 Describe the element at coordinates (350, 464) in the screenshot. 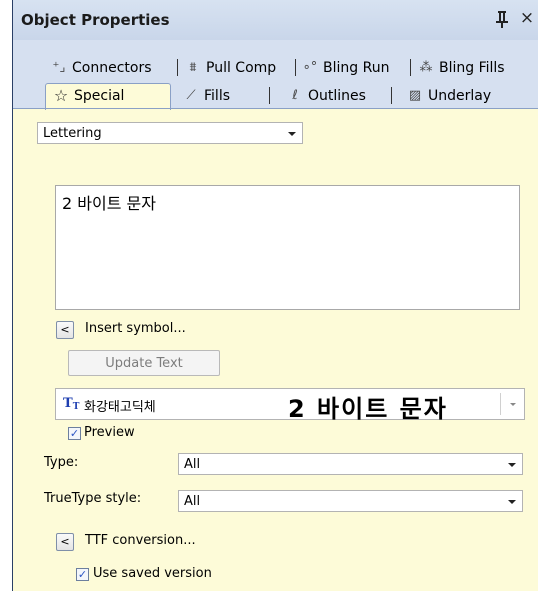

I see `type-dropdown: All` at that location.